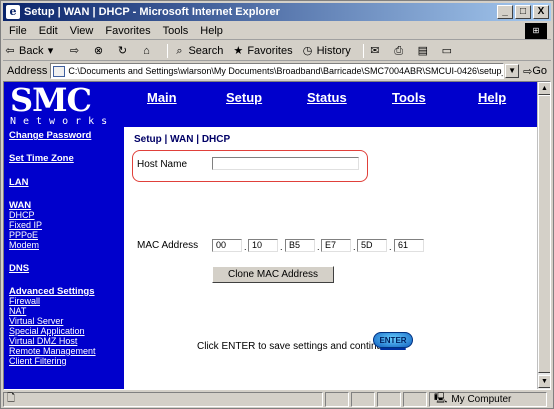  I want to click on sidebar-item-pppoe: PPPoE, so click(23, 235).